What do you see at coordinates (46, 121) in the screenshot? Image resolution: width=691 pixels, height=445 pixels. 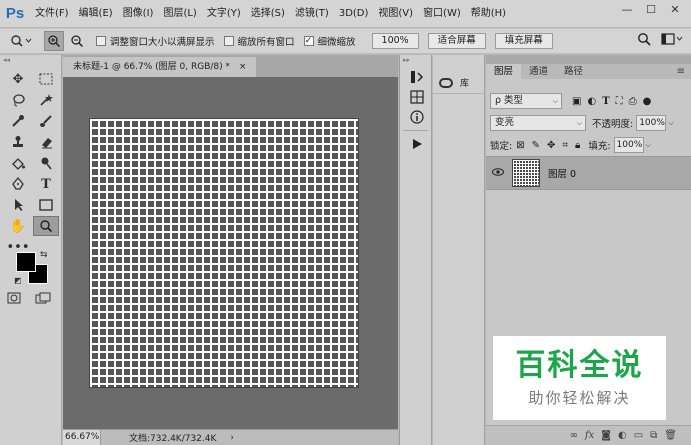 I see `brush-tool-icon` at bounding box center [46, 121].